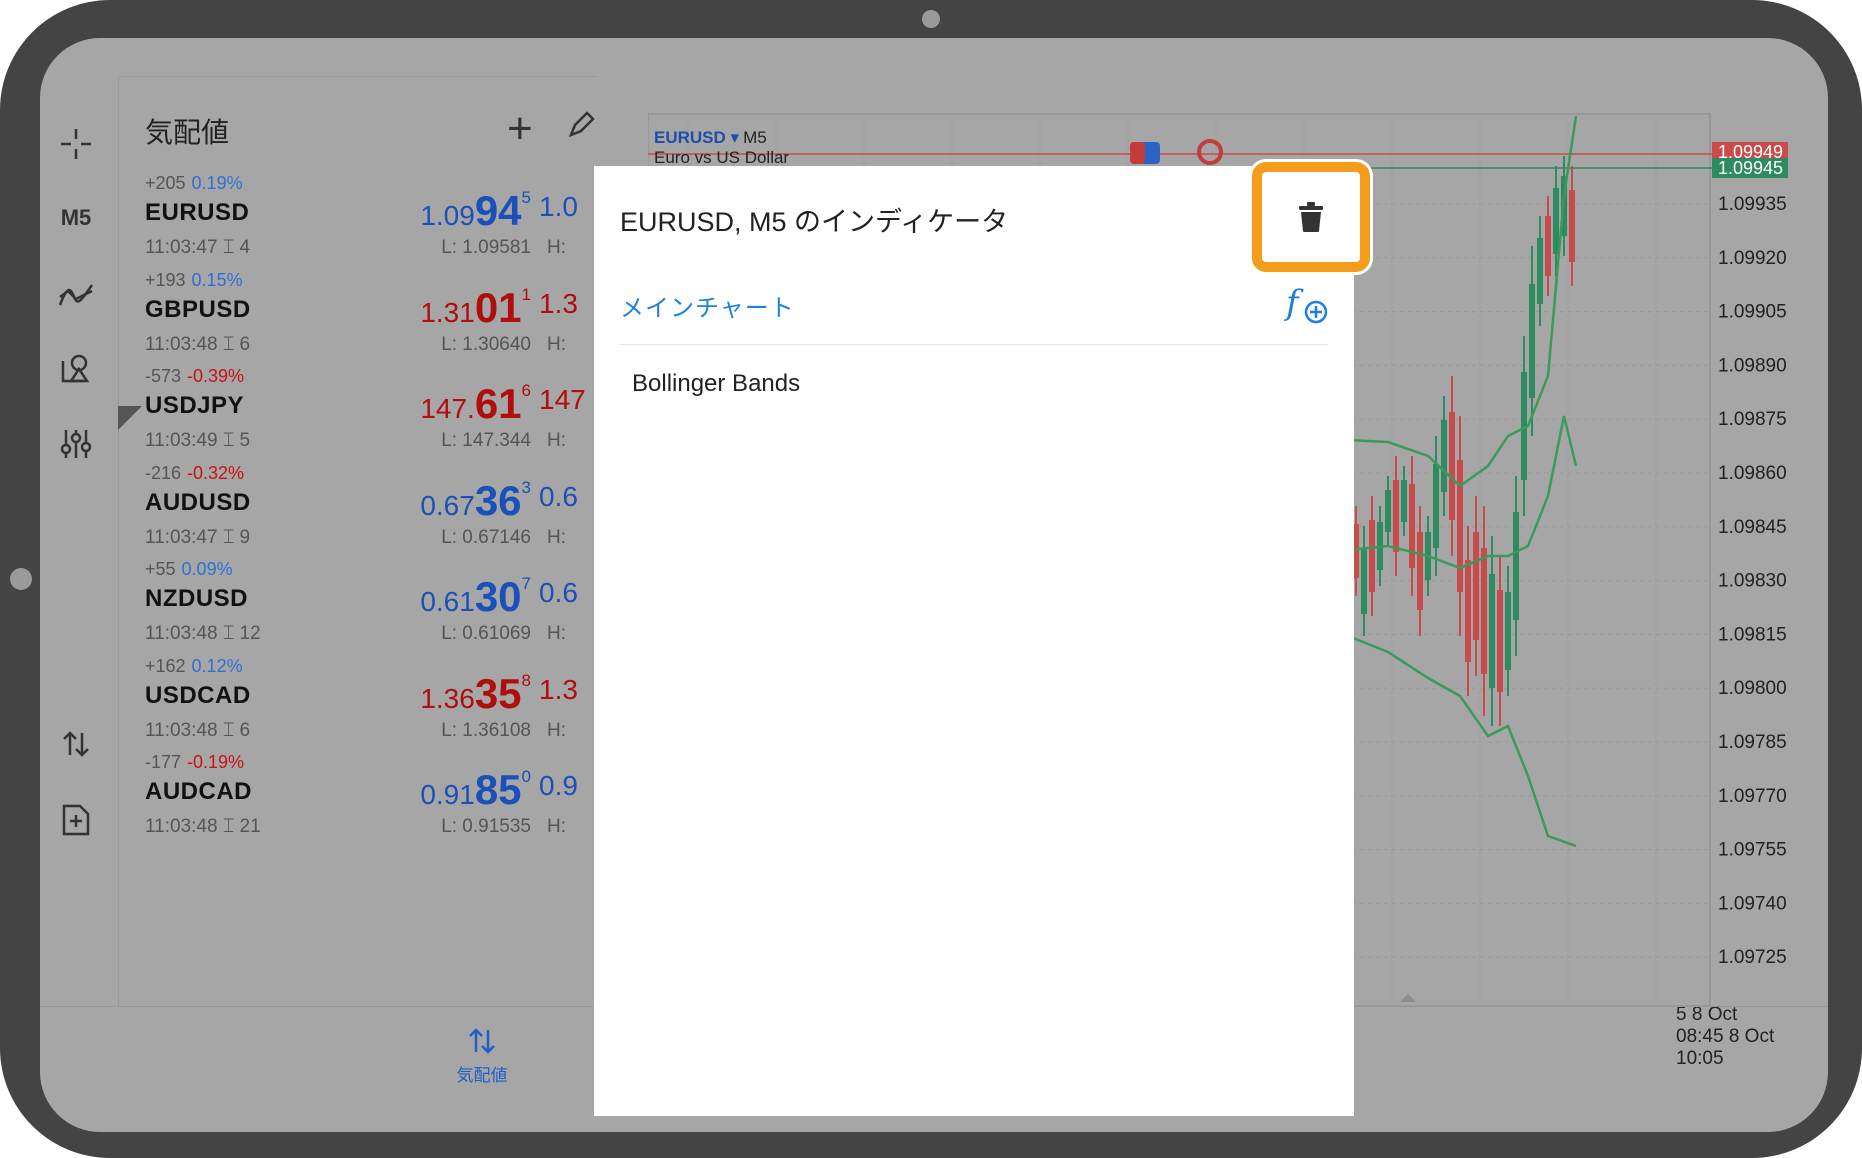 The height and width of the screenshot is (1158, 1862). What do you see at coordinates (181, 537) in the screenshot?
I see `quote-timestamp: 11:03:47` at bounding box center [181, 537].